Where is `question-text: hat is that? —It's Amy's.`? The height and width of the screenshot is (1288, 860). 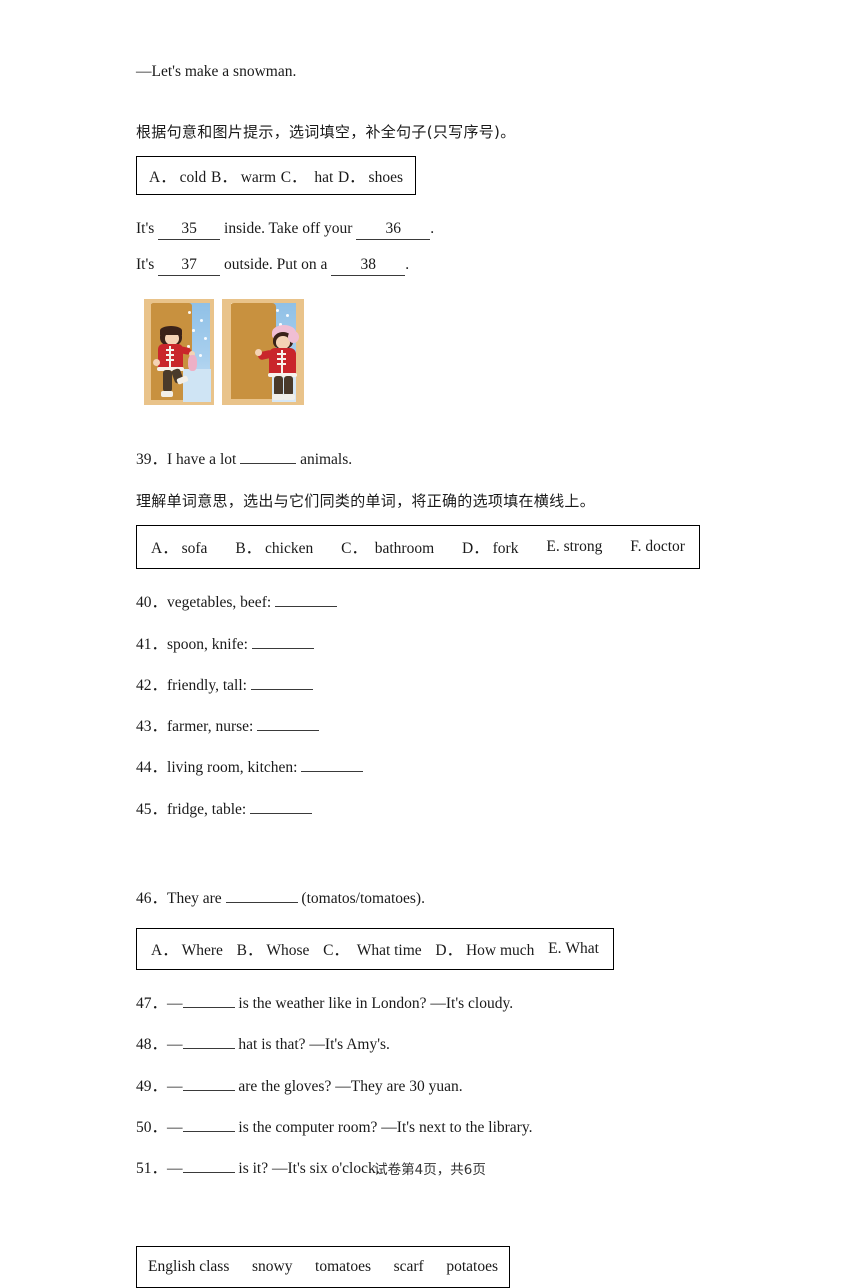 question-text: hat is that? —It's Amy's. is located at coordinates (314, 1045).